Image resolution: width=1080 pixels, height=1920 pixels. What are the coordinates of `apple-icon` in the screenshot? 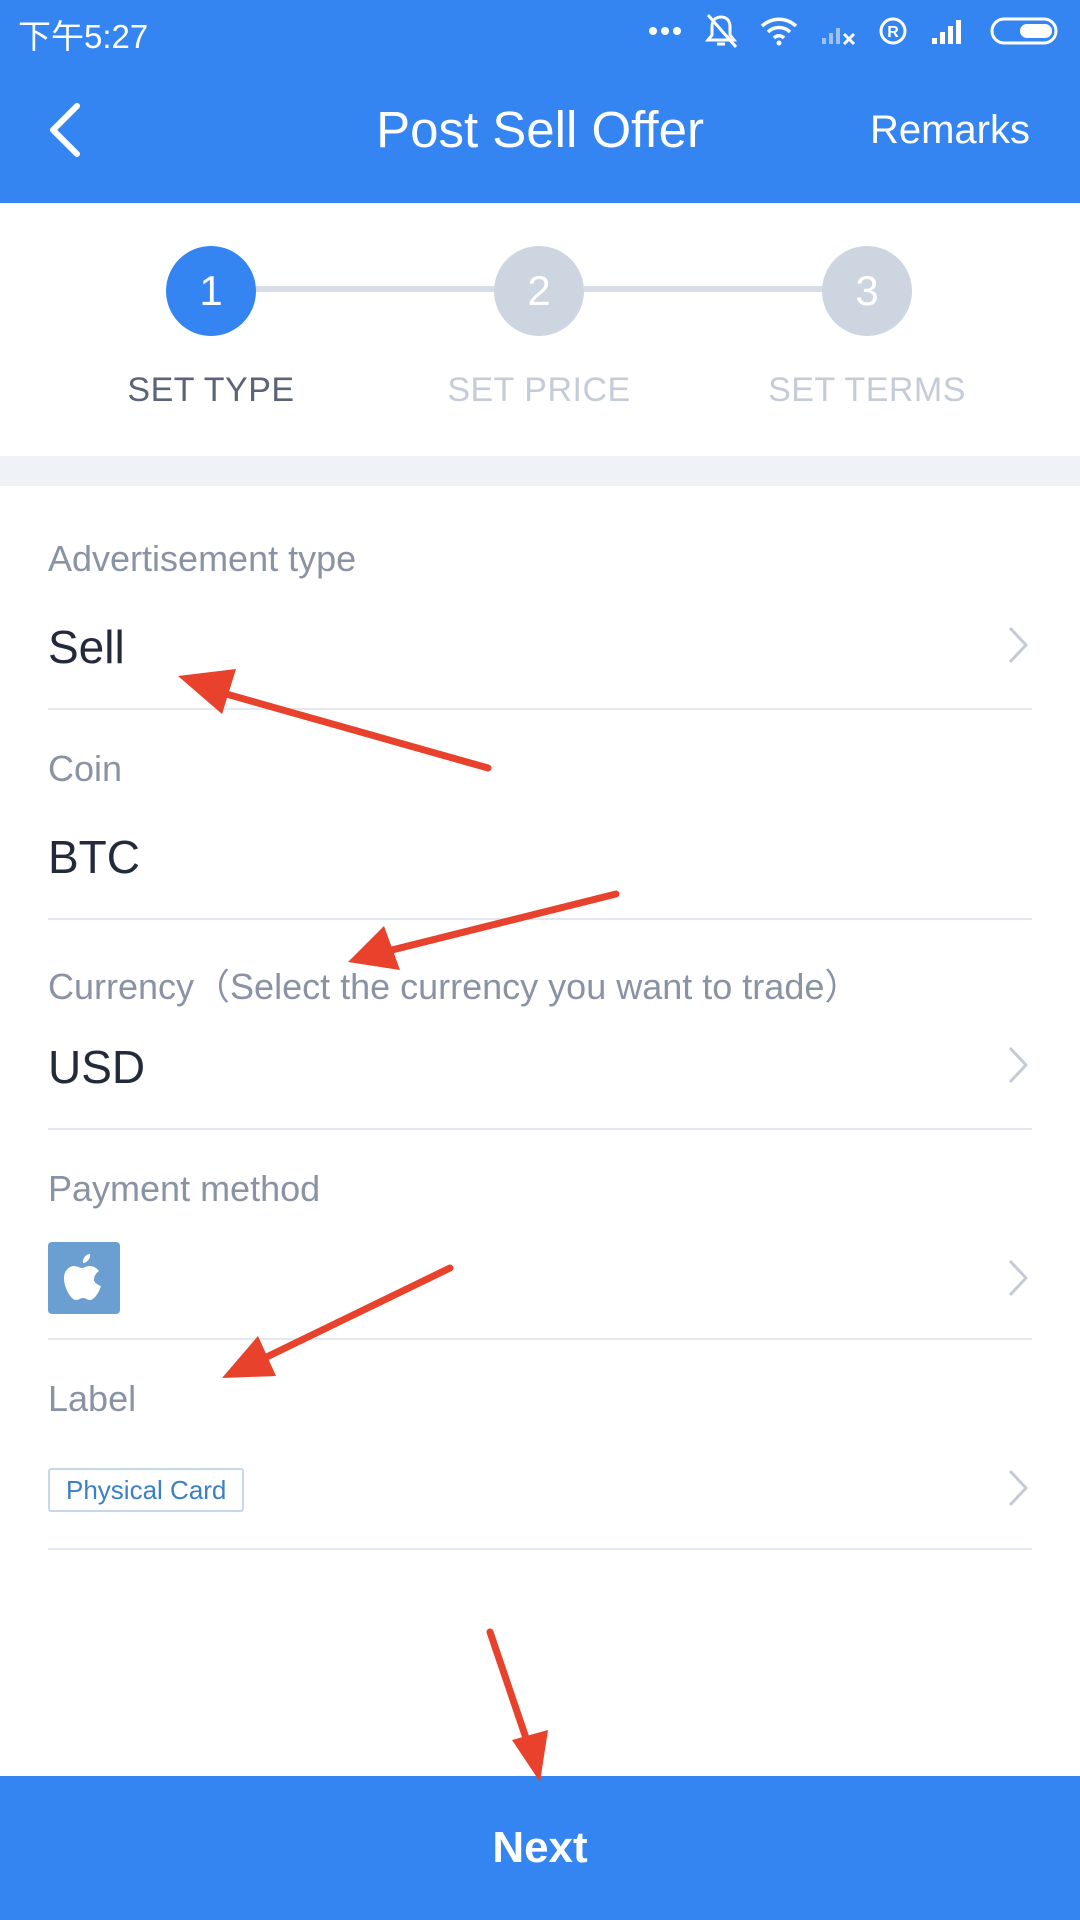 It's located at (84, 1278).